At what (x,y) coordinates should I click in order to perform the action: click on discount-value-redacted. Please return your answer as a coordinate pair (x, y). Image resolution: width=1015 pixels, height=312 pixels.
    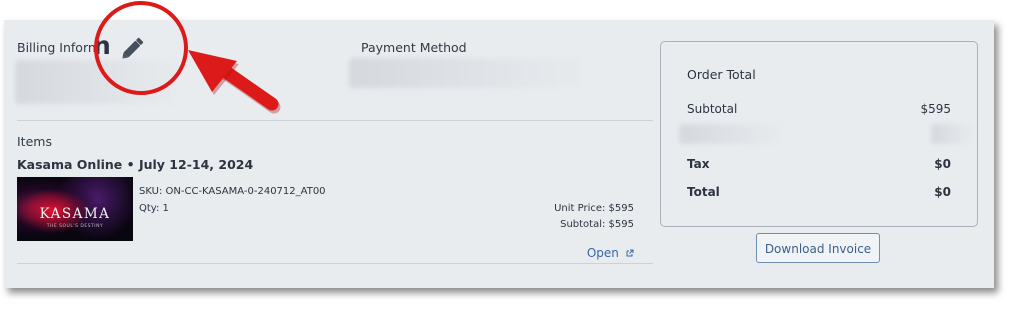
    Looking at the image, I should click on (952, 134).